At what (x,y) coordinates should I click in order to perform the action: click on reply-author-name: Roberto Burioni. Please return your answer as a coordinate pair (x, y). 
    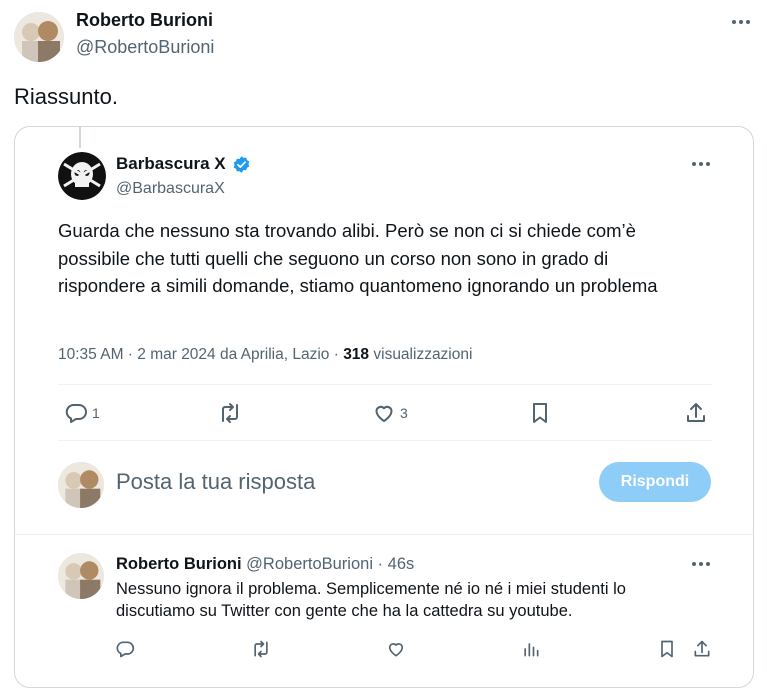
    Looking at the image, I should click on (179, 564).